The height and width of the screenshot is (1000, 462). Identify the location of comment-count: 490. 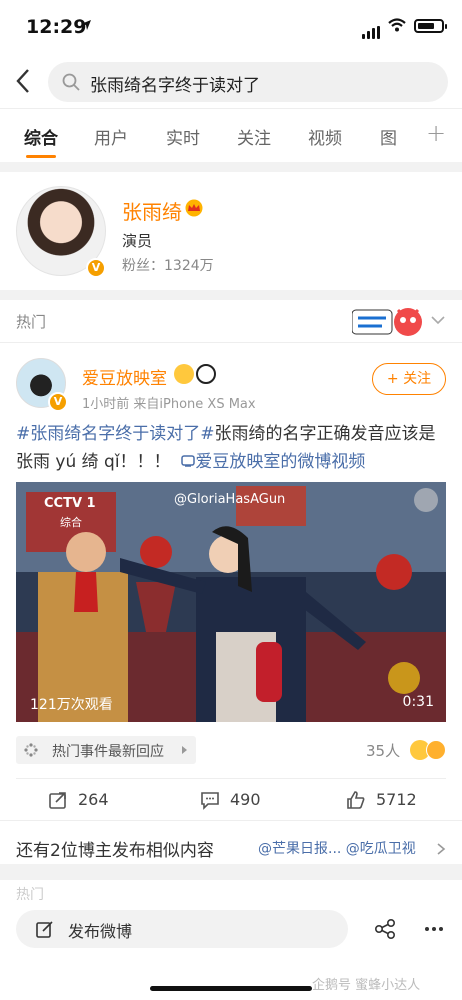
(245, 799).